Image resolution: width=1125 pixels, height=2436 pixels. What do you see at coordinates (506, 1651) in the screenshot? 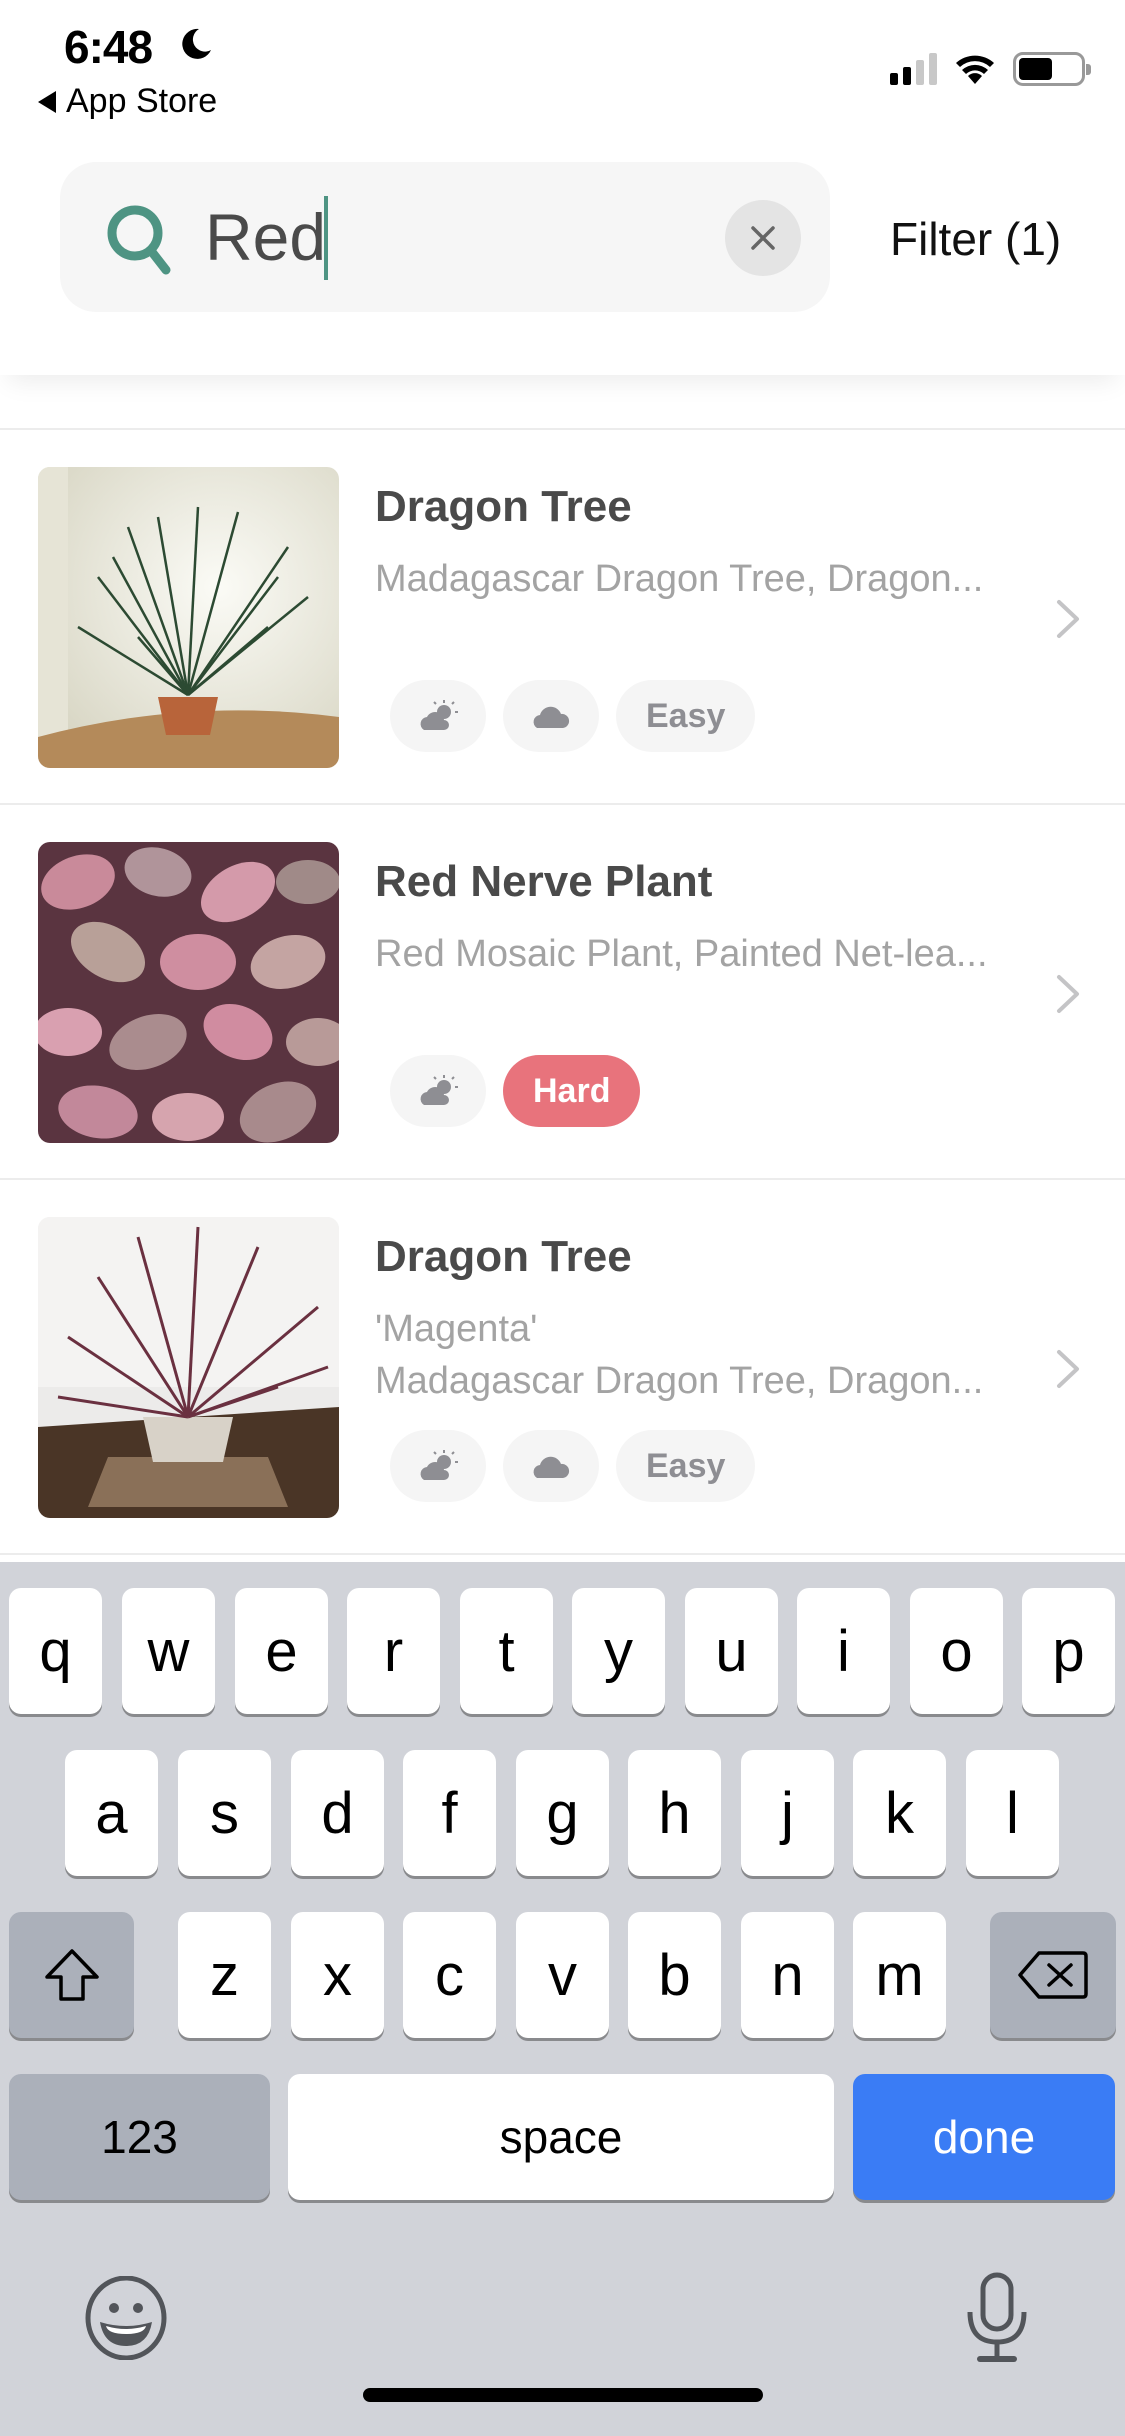
I see `key-t: t` at bounding box center [506, 1651].